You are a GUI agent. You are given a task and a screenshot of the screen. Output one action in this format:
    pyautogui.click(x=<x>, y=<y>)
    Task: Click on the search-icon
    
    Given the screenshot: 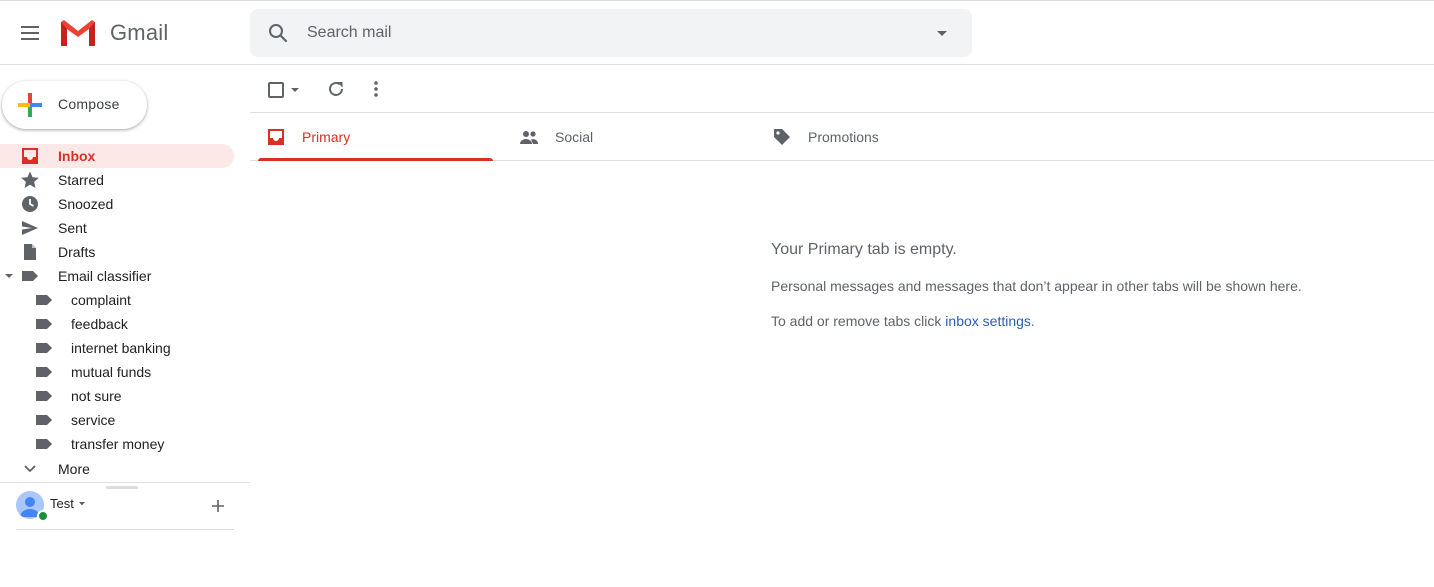 What is the action you would take?
    pyautogui.click(x=278, y=33)
    